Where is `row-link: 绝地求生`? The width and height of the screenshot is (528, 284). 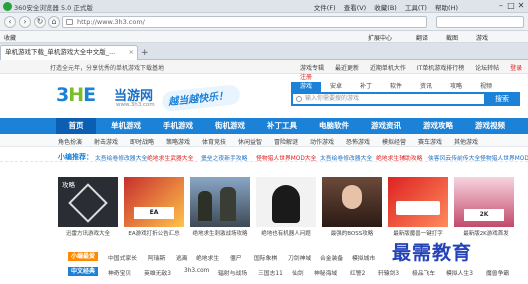
row-link: 绝地求生 is located at coordinates (207, 257).